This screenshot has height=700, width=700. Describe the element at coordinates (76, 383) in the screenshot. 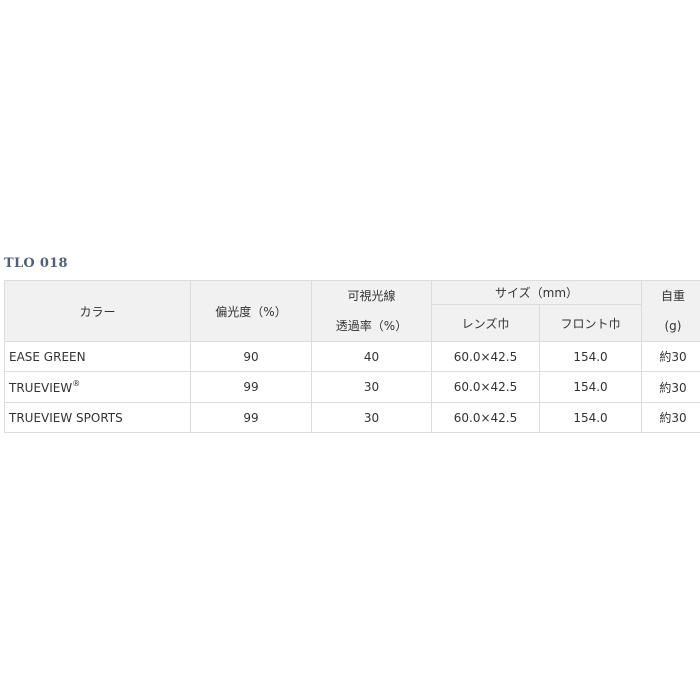

I see `registered-mark: ®` at that location.